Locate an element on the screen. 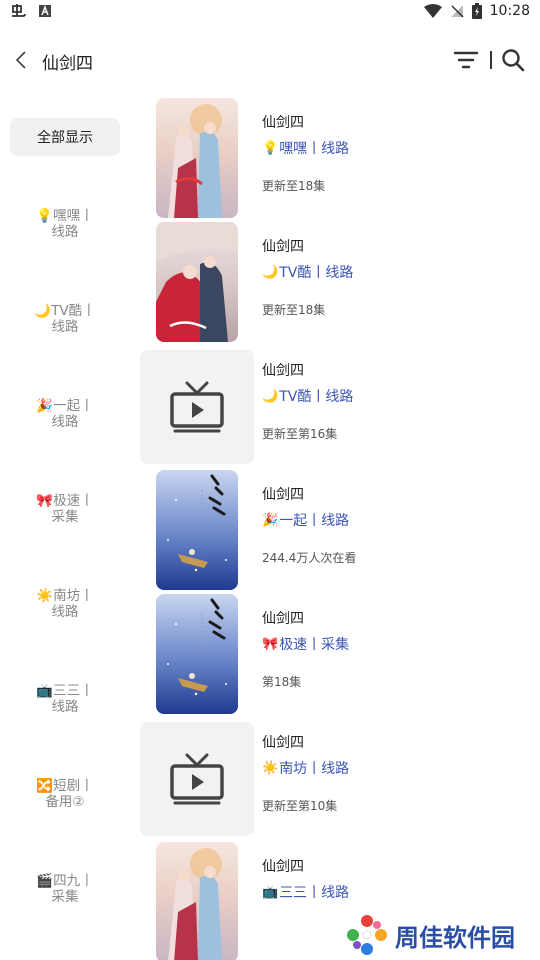  sidebar-item-label: 短剧丨 is located at coordinates (73, 786).